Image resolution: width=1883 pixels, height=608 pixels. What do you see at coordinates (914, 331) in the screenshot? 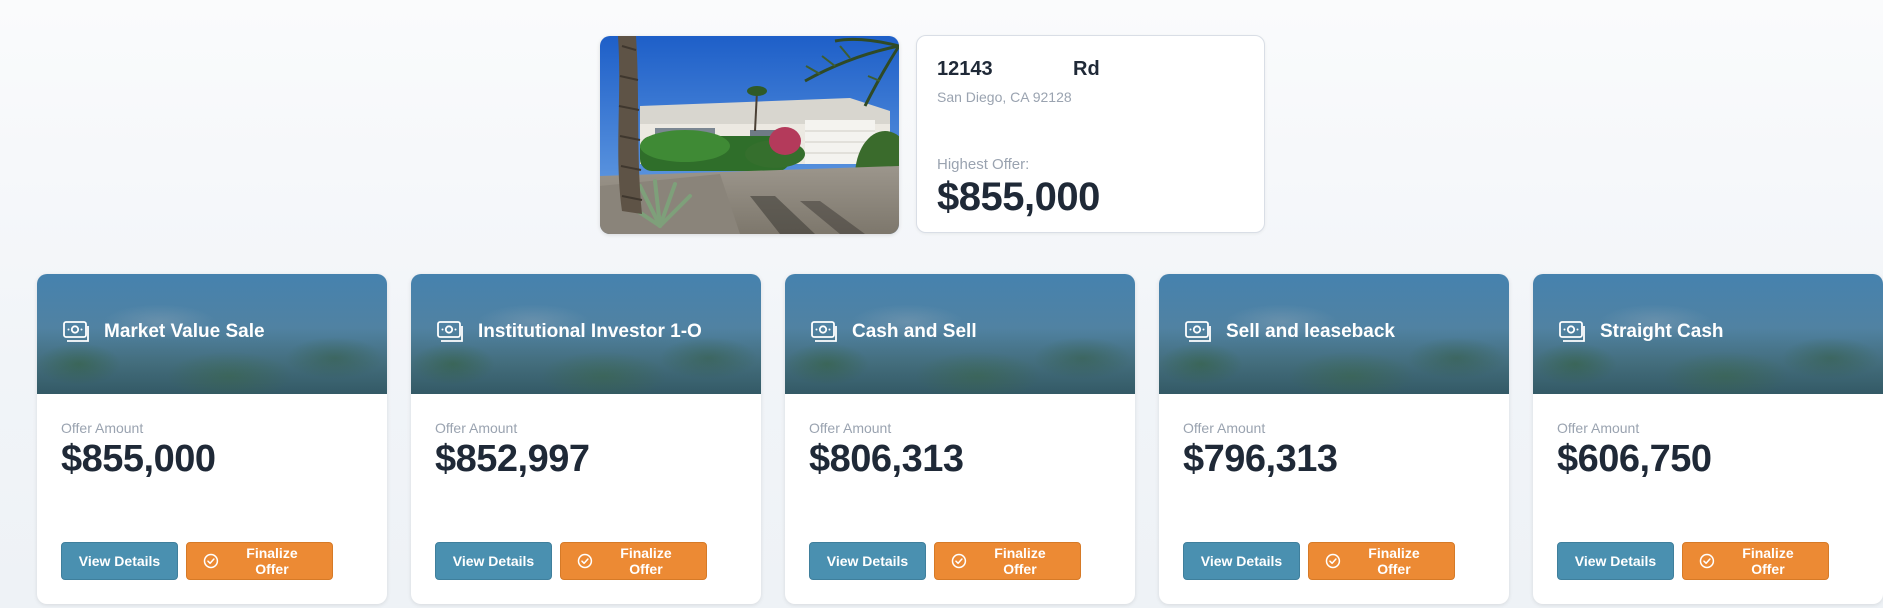
I see `offer-title: Cash and Sell` at bounding box center [914, 331].